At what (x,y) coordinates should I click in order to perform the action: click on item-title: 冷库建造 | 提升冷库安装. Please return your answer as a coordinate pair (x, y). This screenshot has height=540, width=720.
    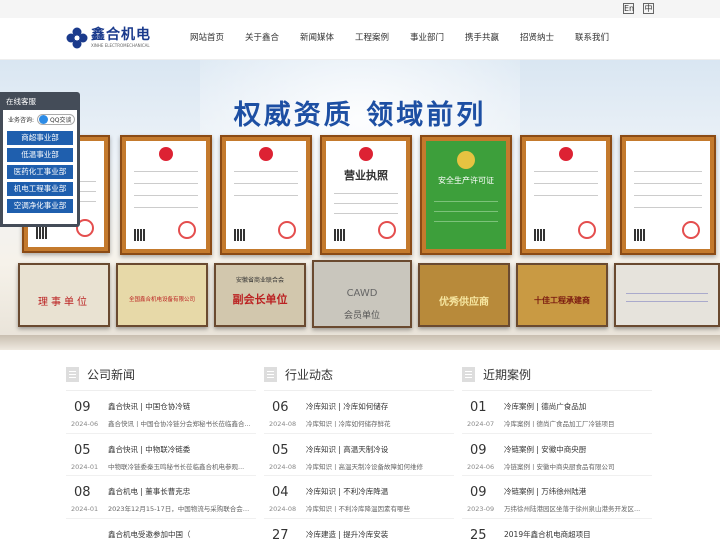
    Looking at the image, I should click on (347, 534).